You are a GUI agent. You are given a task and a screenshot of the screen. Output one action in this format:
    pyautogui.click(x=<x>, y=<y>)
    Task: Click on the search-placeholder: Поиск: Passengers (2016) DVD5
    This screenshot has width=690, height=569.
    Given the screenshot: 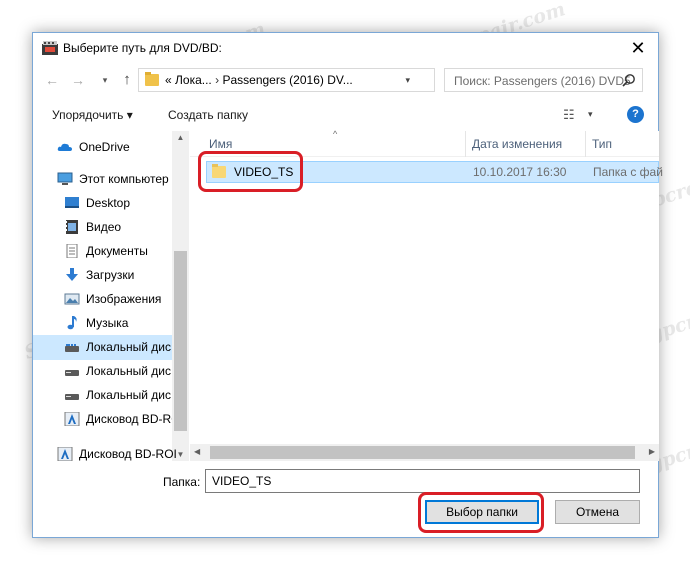 What is the action you would take?
    pyautogui.click(x=542, y=81)
    